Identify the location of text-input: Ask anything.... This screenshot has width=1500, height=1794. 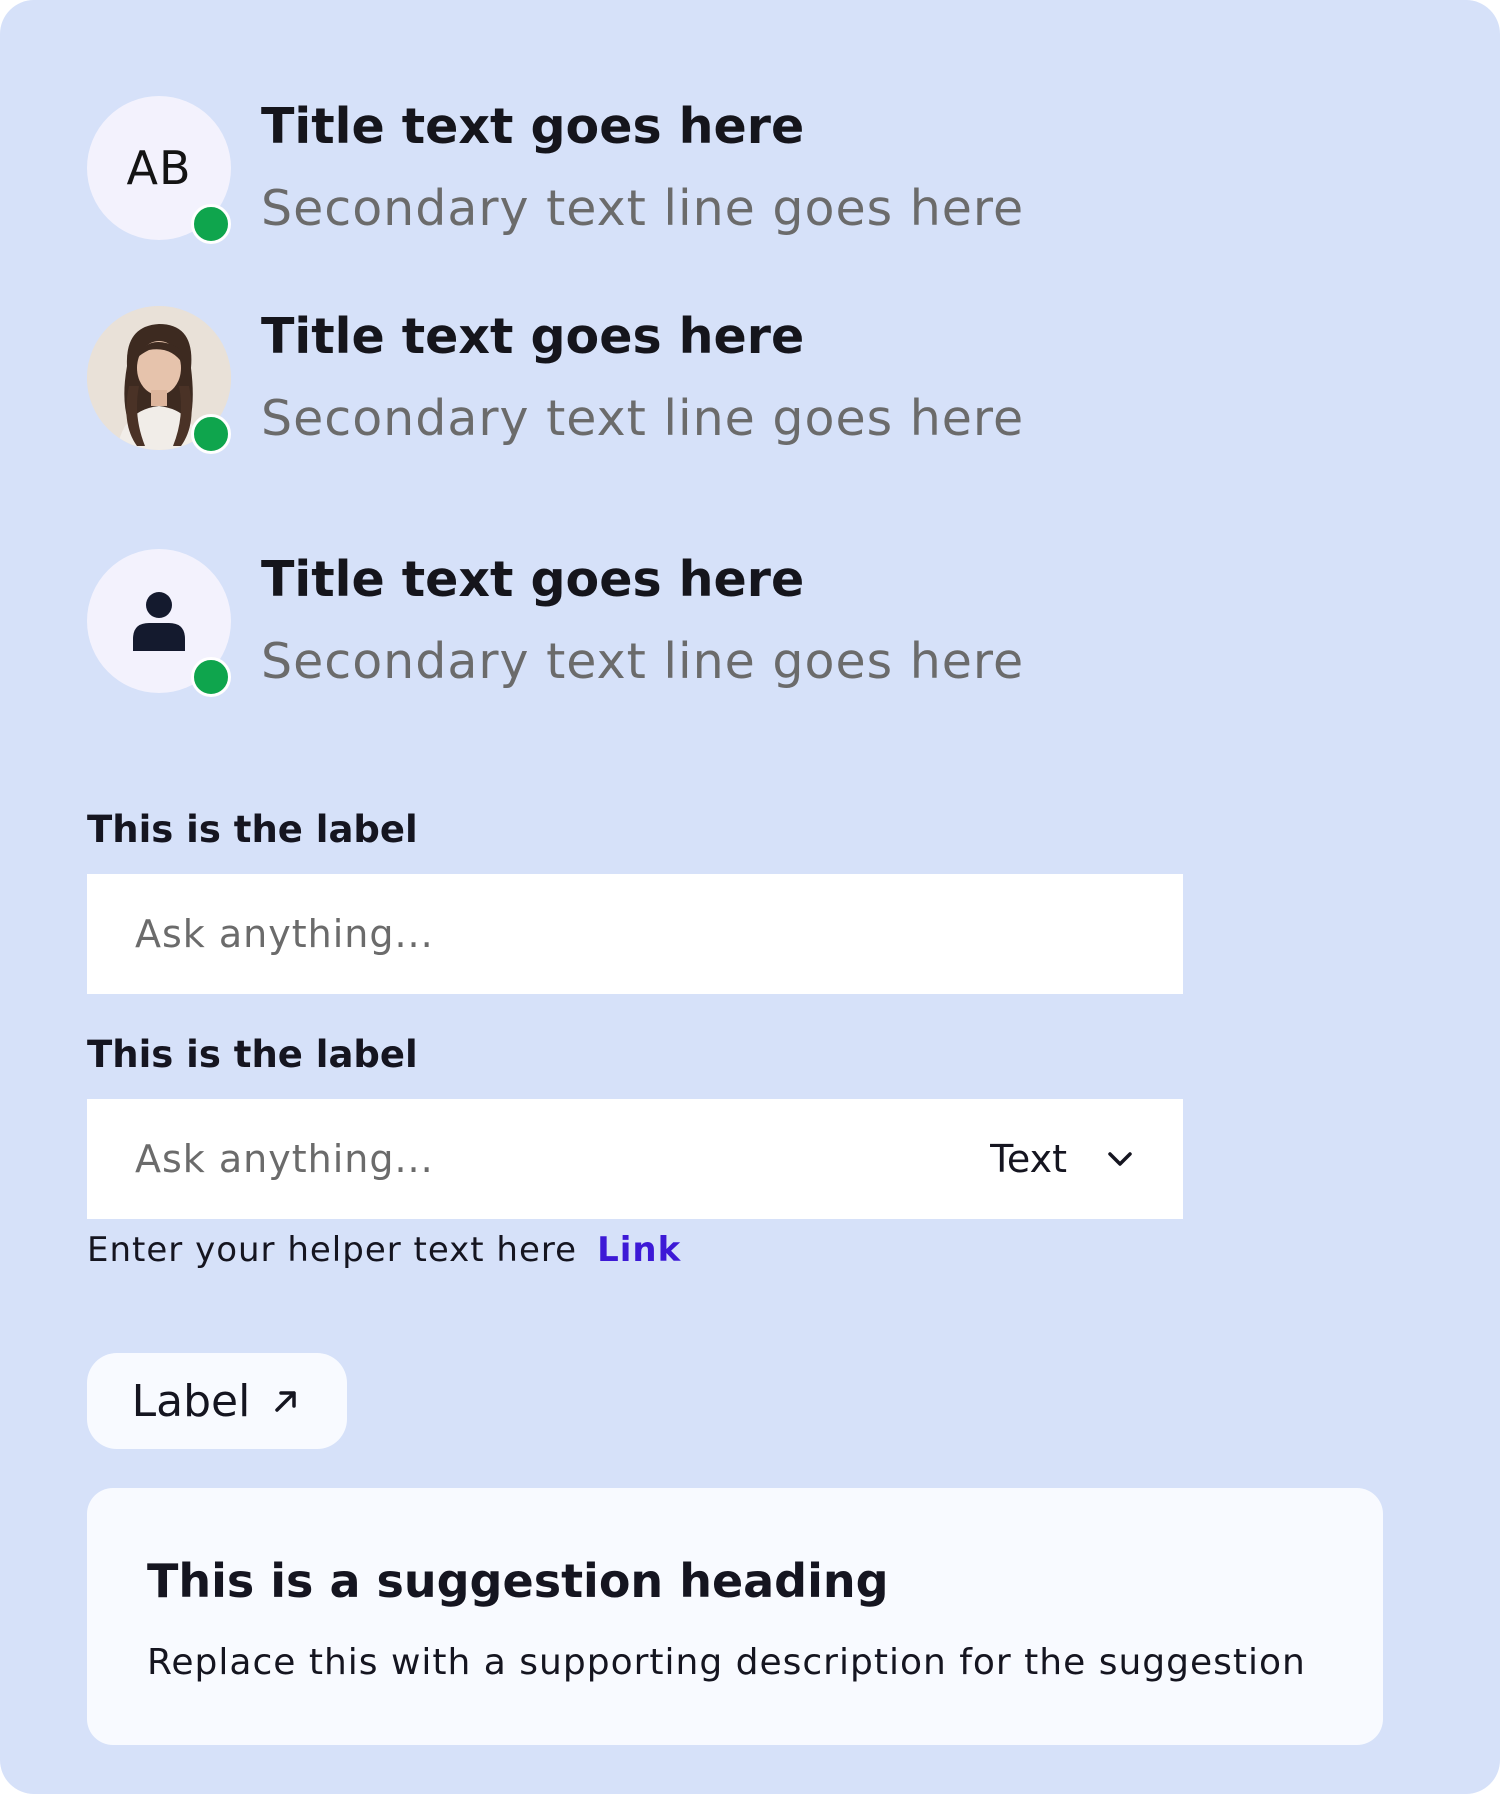
(635, 934).